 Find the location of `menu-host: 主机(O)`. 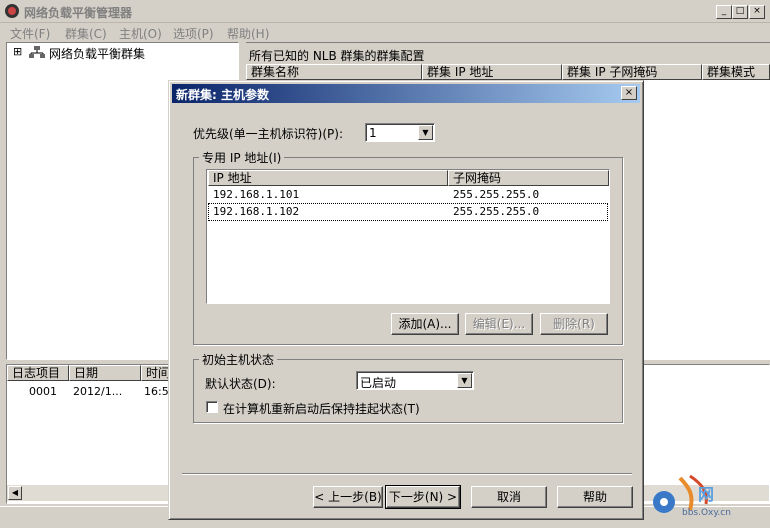

menu-host: 主机(O) is located at coordinates (140, 33).